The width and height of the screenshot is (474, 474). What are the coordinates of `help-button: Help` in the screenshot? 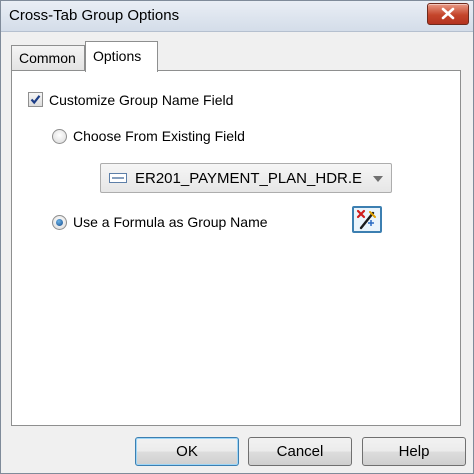 It's located at (414, 451).